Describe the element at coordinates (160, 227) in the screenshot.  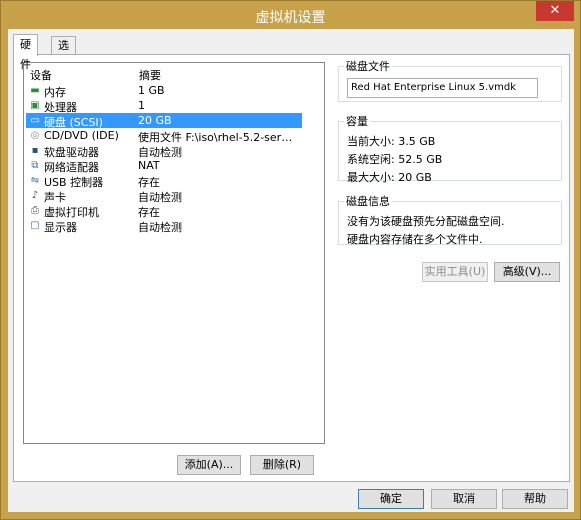
I see `device-summary: 自动检测` at that location.